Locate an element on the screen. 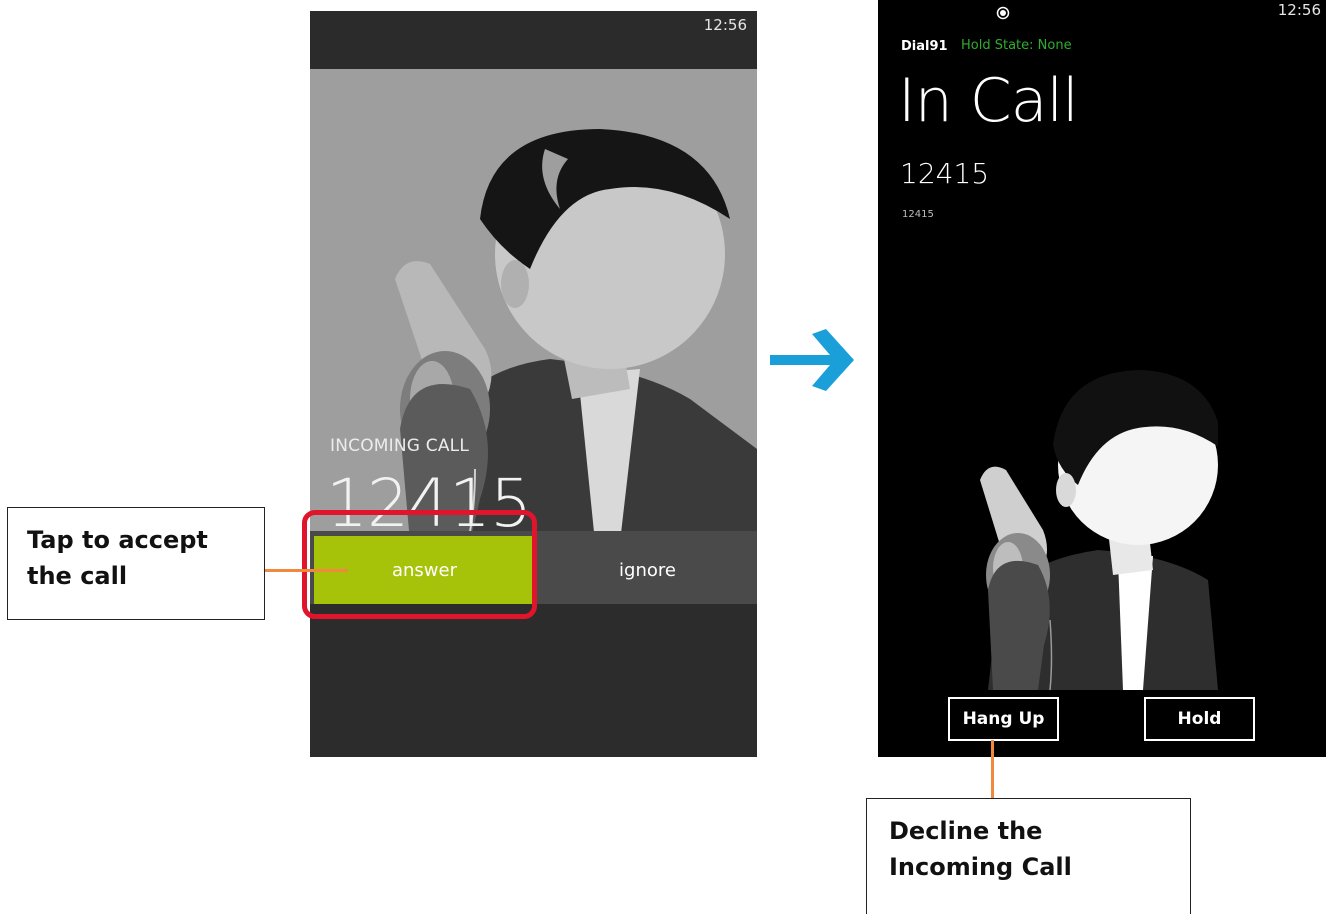 The height and width of the screenshot is (914, 1326). right-arrow-icon is located at coordinates (812, 360).